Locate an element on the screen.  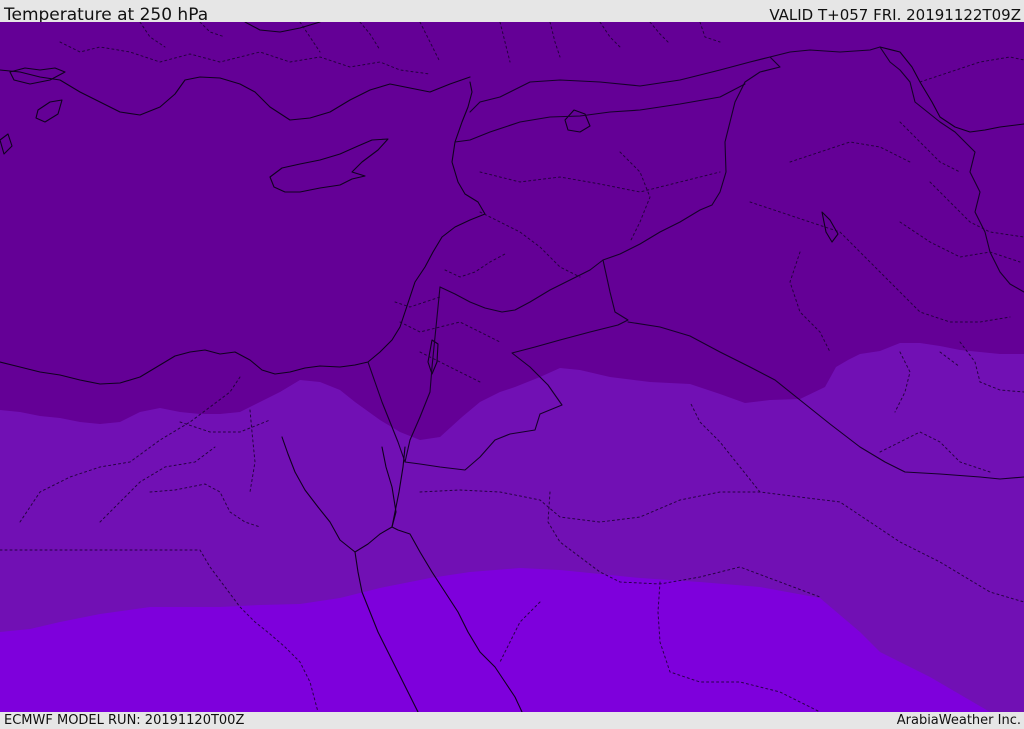
credit-label: ArabiaWeather Inc. is located at coordinates (958, 720).